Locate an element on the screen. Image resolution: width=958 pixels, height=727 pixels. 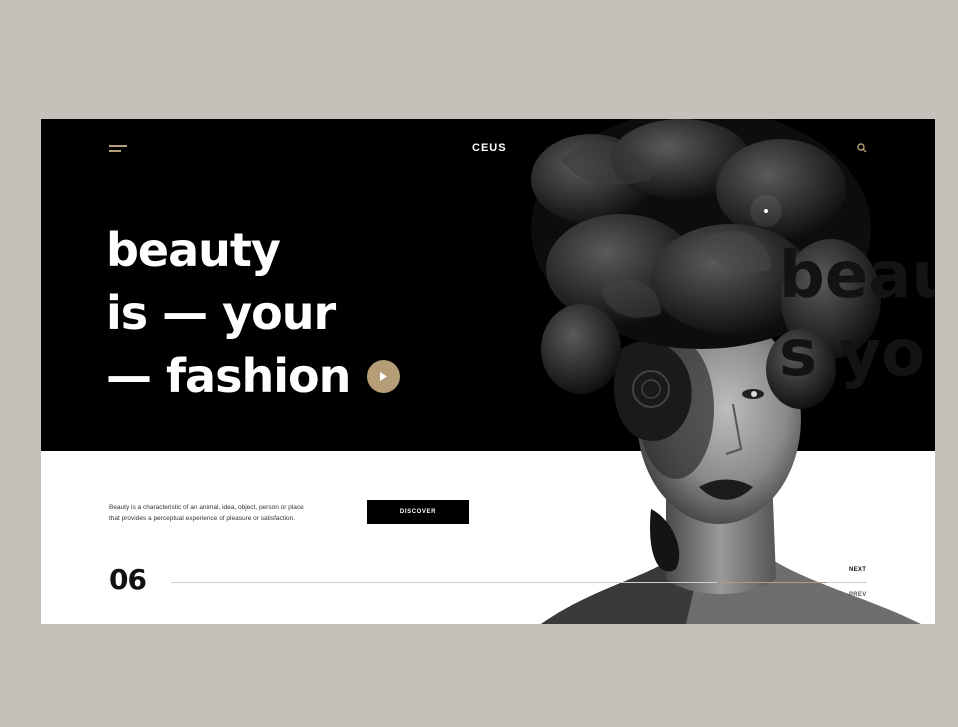
play-icon is located at coordinates (383, 376).